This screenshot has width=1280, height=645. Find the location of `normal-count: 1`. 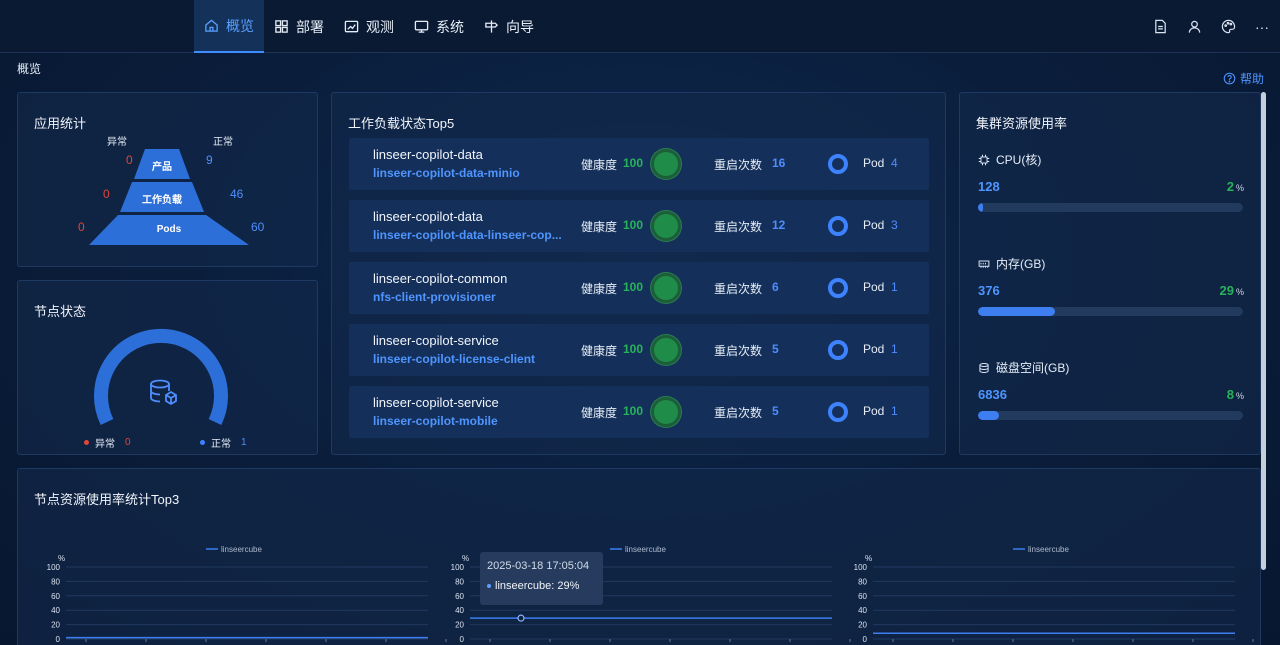

normal-count: 1 is located at coordinates (244, 442).